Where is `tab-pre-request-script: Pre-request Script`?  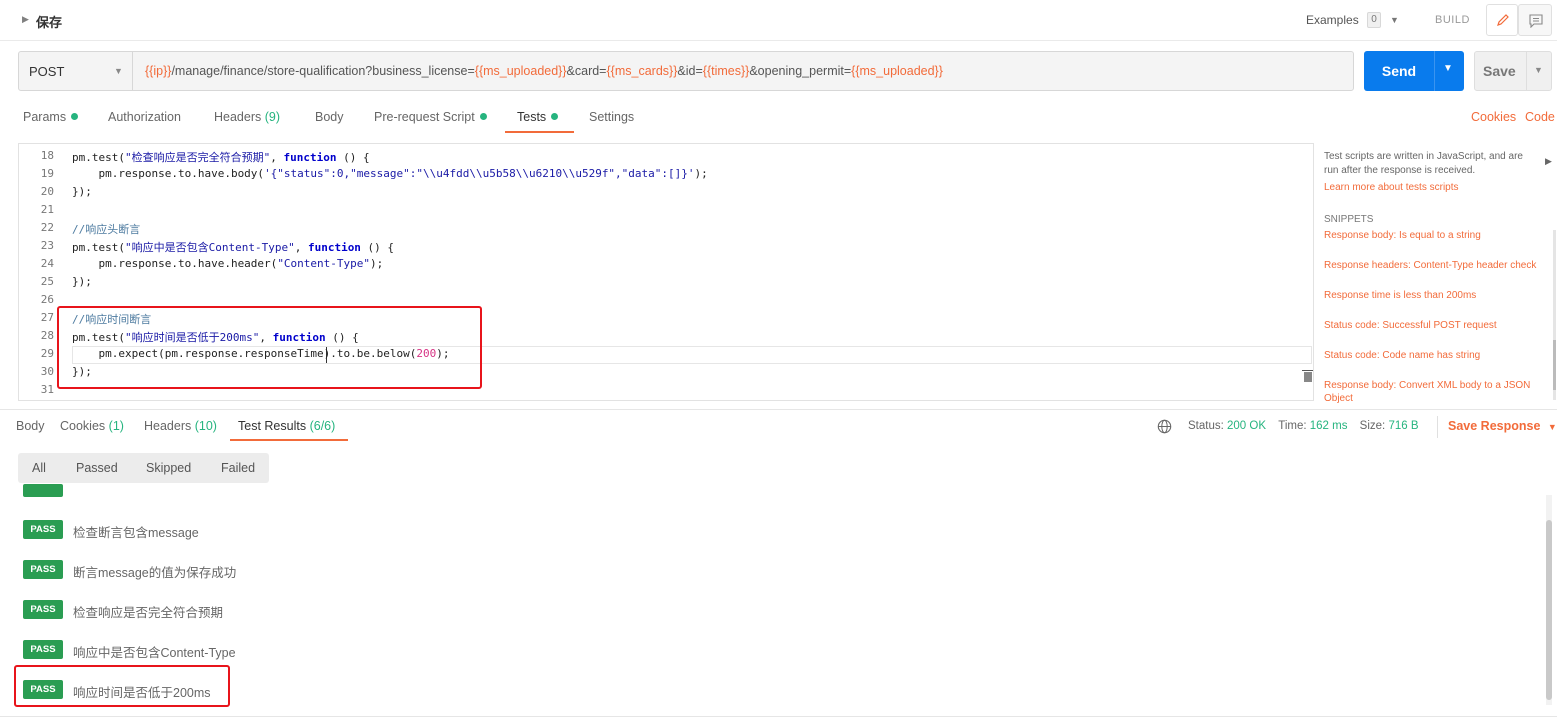 tab-pre-request-script: Pre-request Script is located at coordinates (430, 117).